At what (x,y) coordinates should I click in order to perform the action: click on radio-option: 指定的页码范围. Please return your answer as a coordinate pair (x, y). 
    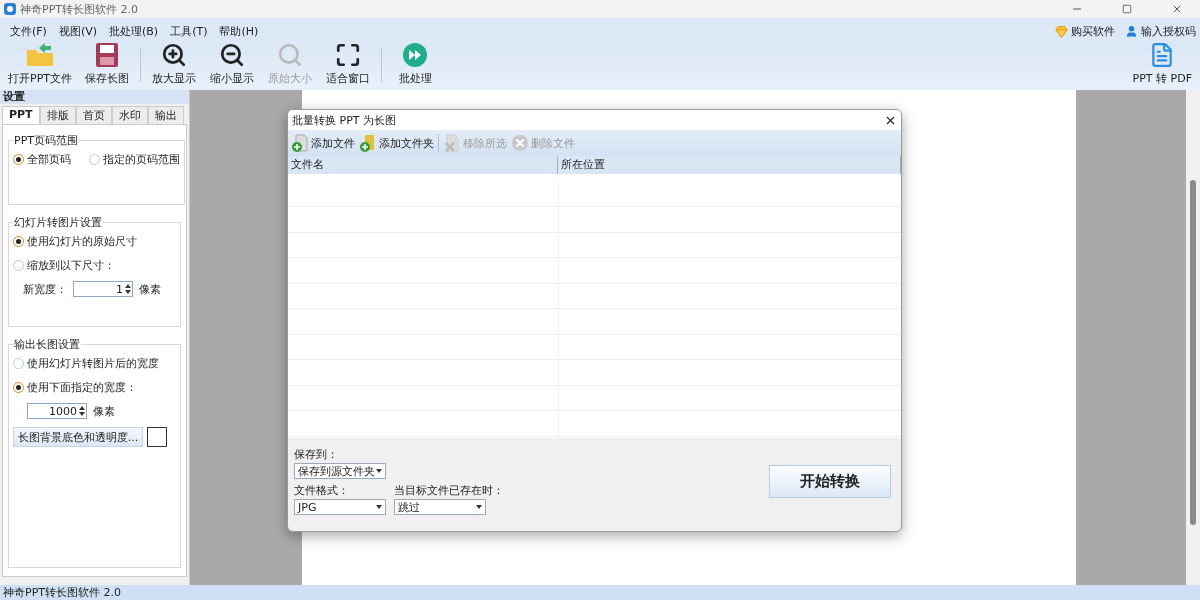
    Looking at the image, I should click on (134, 159).